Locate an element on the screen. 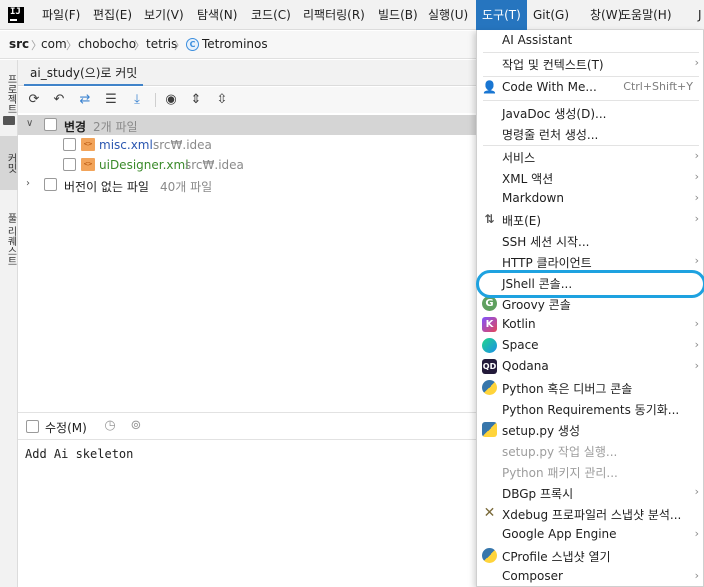 The width and height of the screenshot is (704, 587). settings-icon: ⊚ is located at coordinates (136, 426).